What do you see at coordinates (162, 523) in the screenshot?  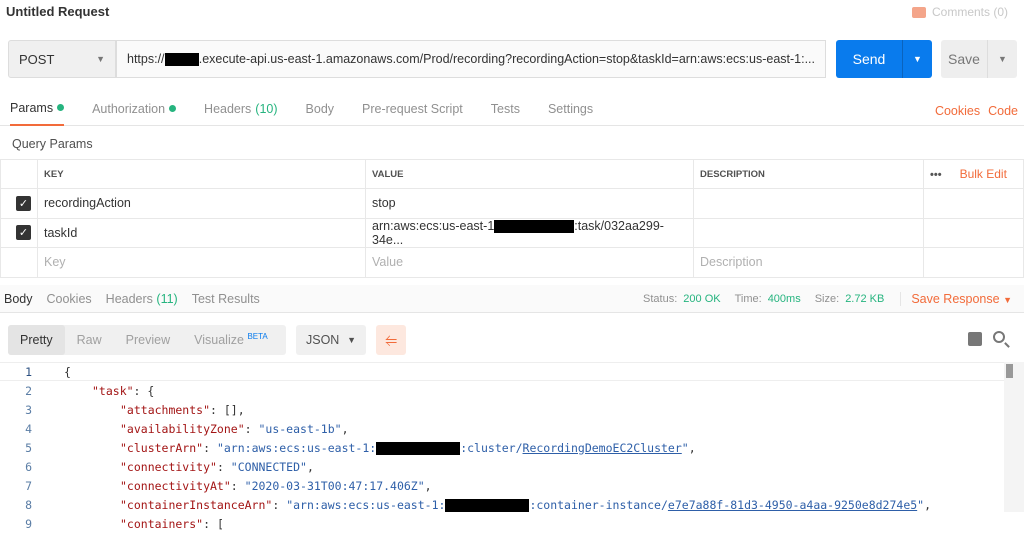 I see `json-key: "containers"` at bounding box center [162, 523].